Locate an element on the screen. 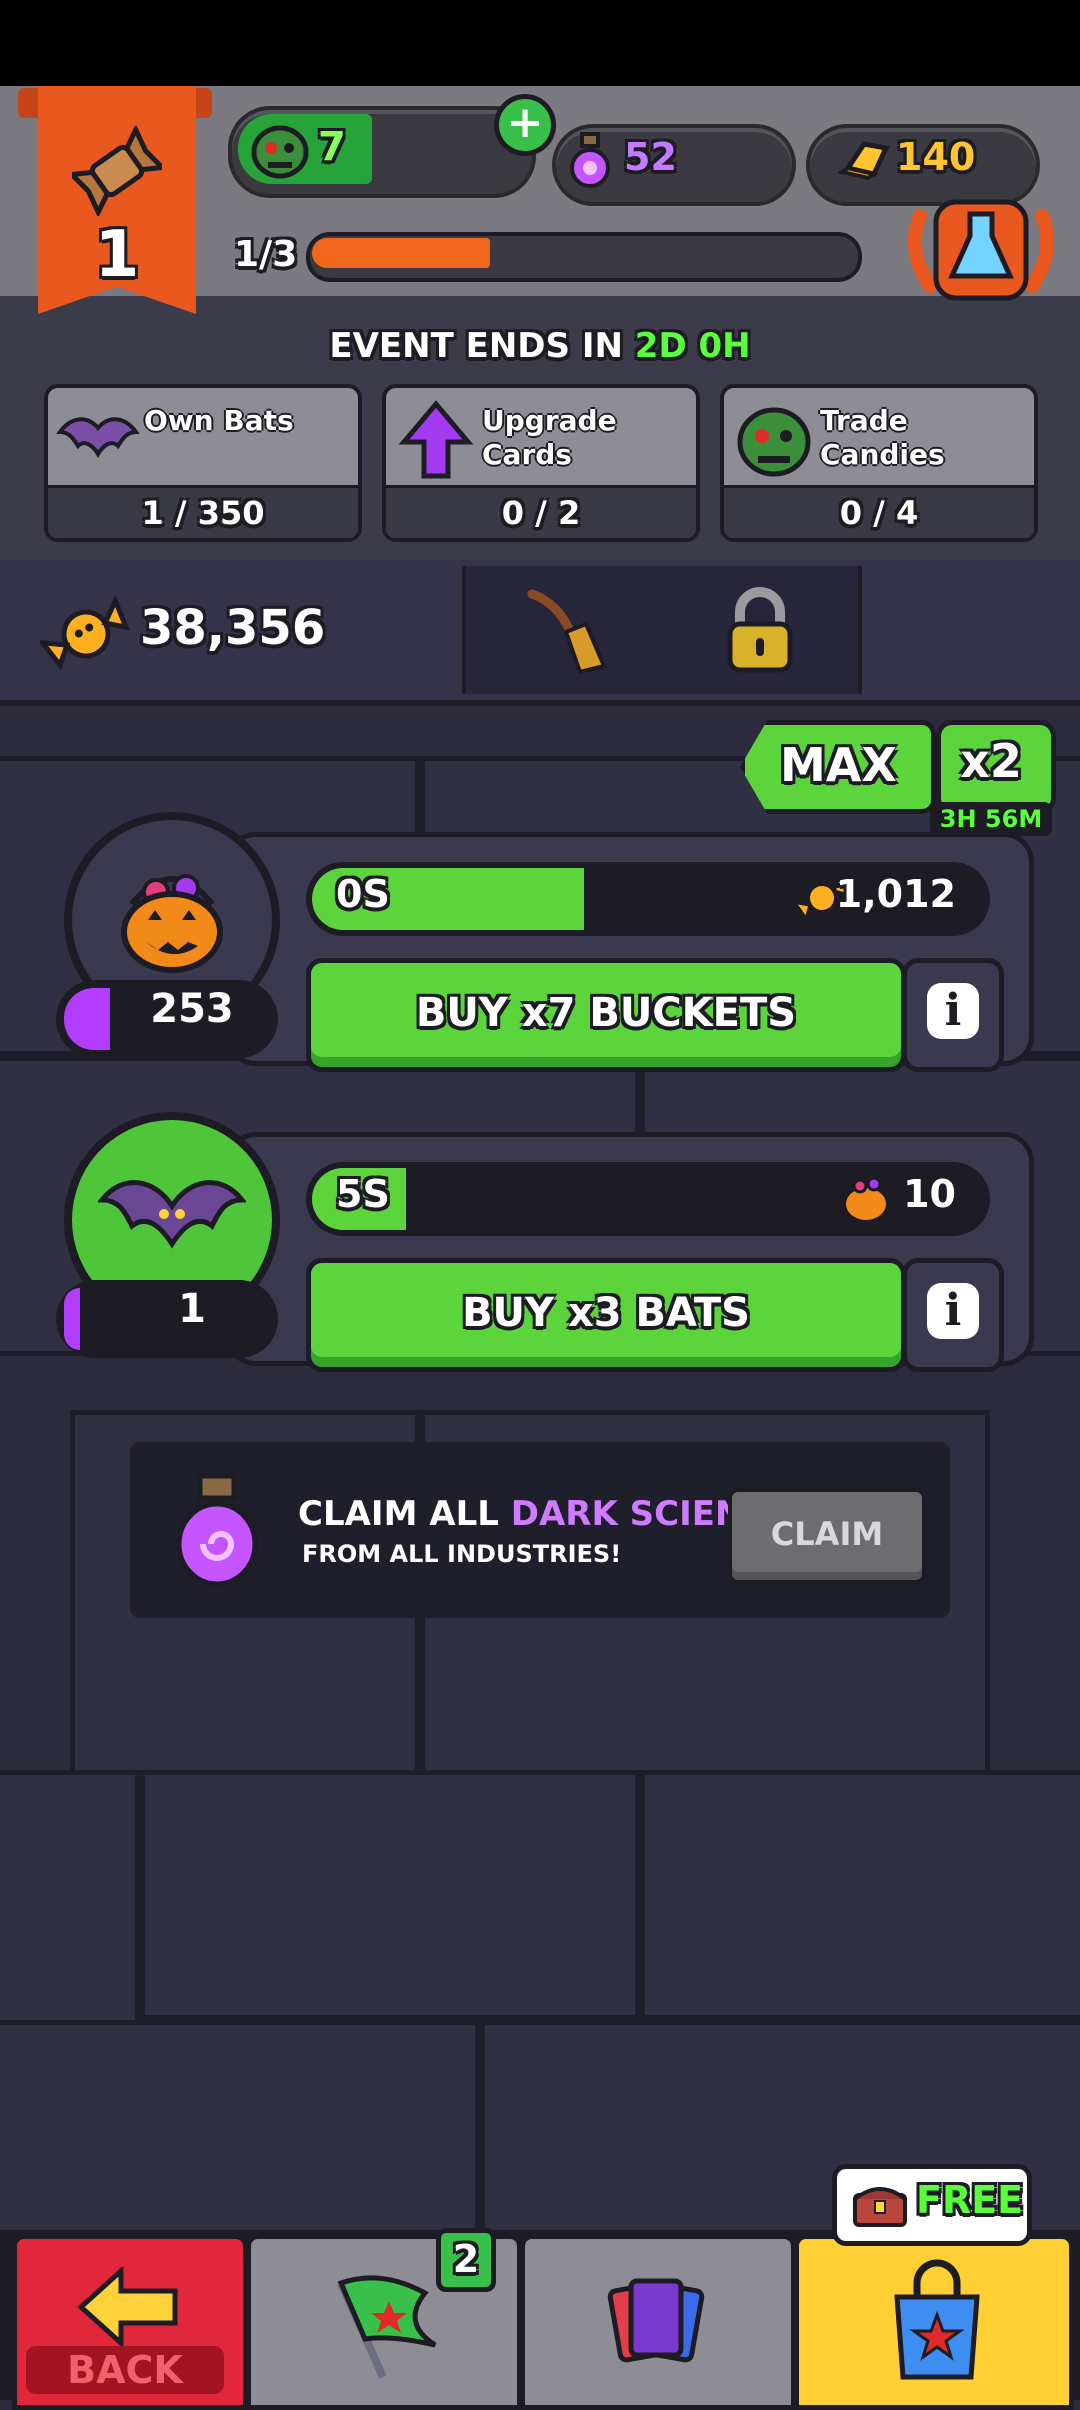 The image size is (1080, 2410). potion-icon is located at coordinates (590, 160).